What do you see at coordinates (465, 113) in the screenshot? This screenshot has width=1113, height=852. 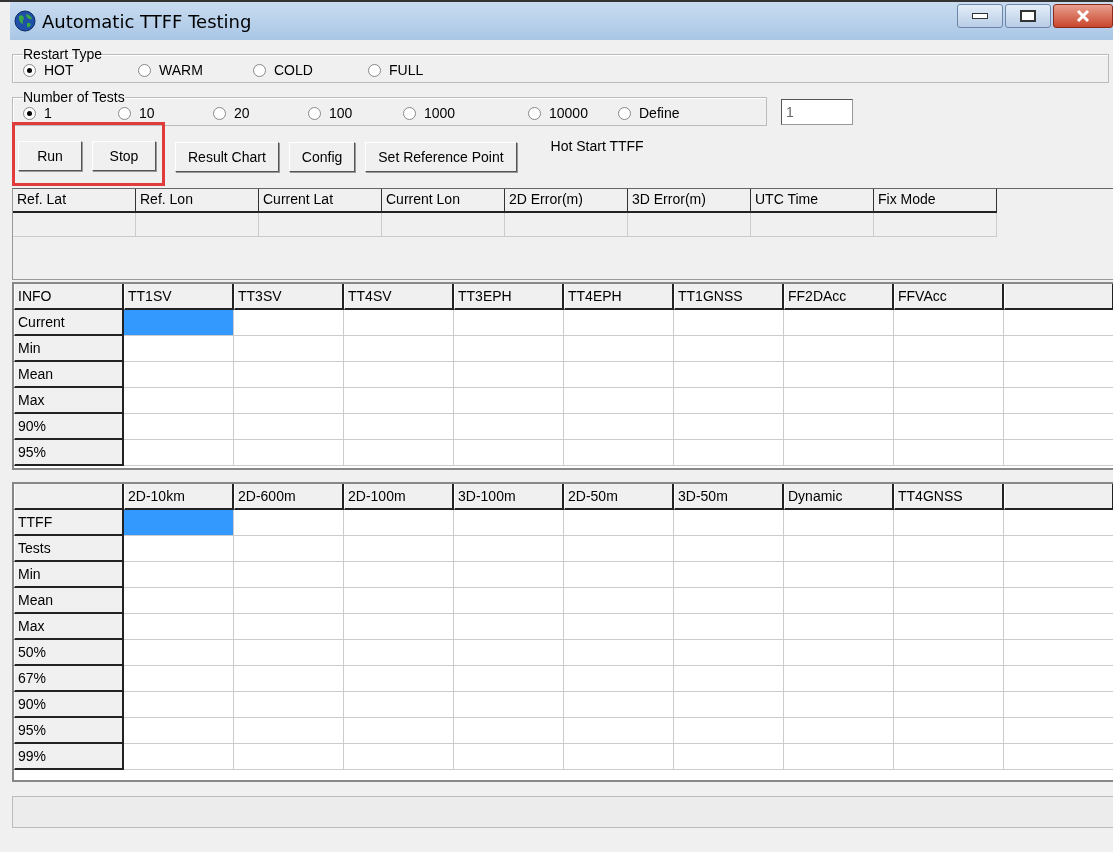 I see `radio-option: 1000` at bounding box center [465, 113].